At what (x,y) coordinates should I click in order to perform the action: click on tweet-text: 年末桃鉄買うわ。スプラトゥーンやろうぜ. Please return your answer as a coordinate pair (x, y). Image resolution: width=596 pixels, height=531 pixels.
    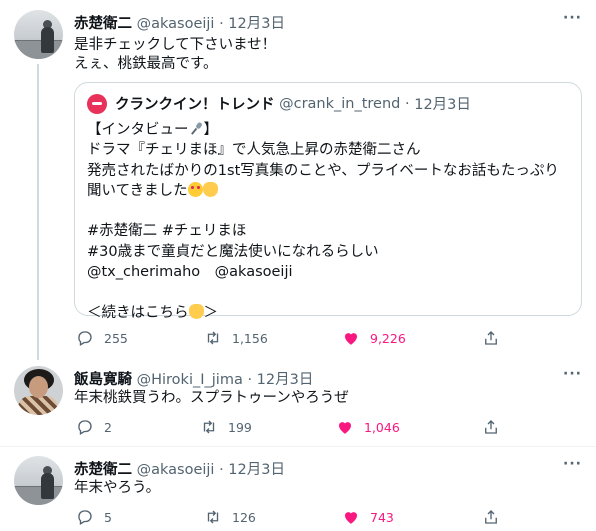
    Looking at the image, I should click on (211, 398).